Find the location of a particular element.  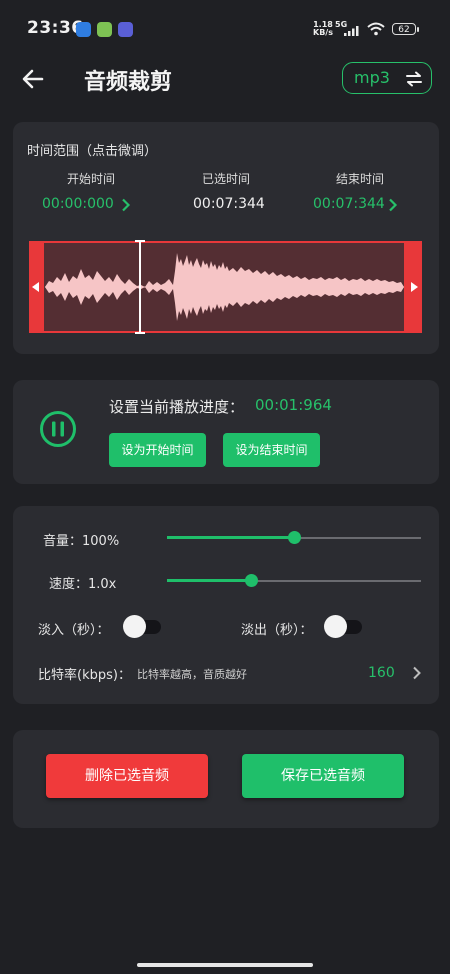

start-time-label: 开始时间 is located at coordinates (91, 179).